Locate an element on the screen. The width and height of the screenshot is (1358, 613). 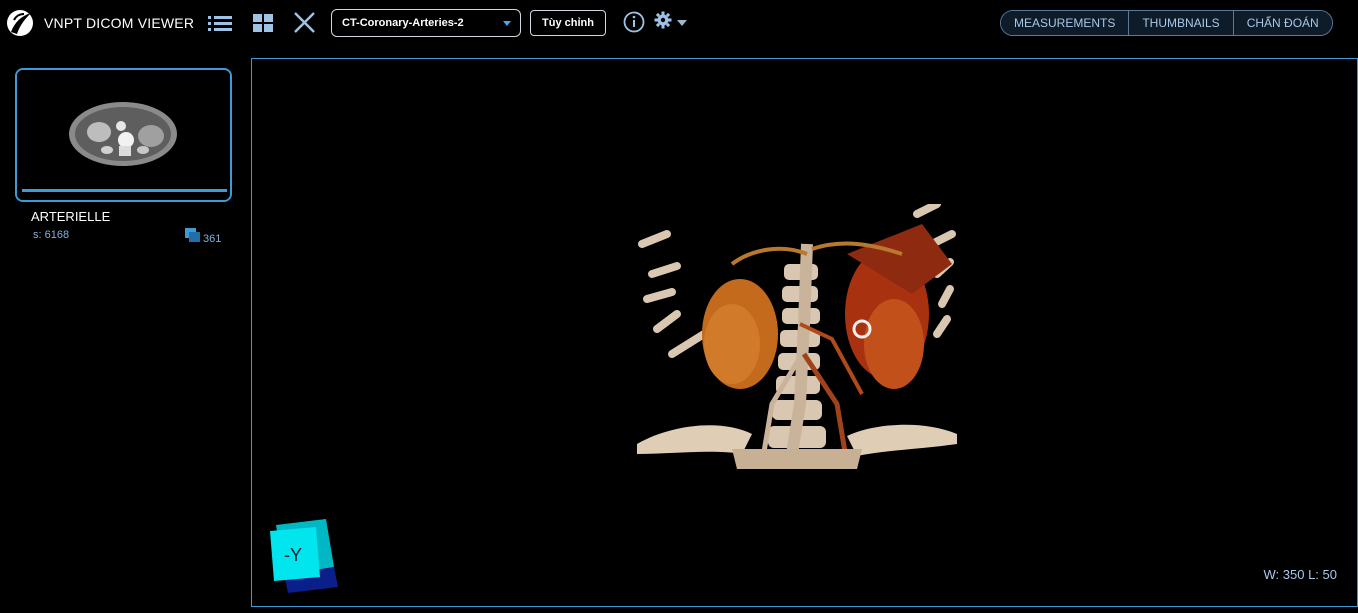
info-icon is located at coordinates (634, 22).